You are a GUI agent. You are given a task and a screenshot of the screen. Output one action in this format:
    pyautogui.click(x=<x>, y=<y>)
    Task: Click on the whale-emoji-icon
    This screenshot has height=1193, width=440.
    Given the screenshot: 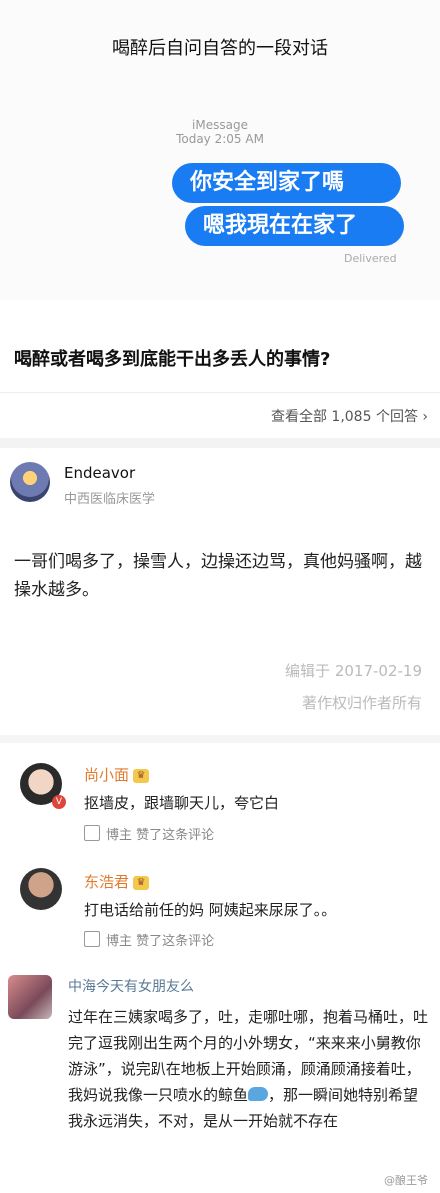 What is the action you would take?
    pyautogui.click(x=258, y=1094)
    